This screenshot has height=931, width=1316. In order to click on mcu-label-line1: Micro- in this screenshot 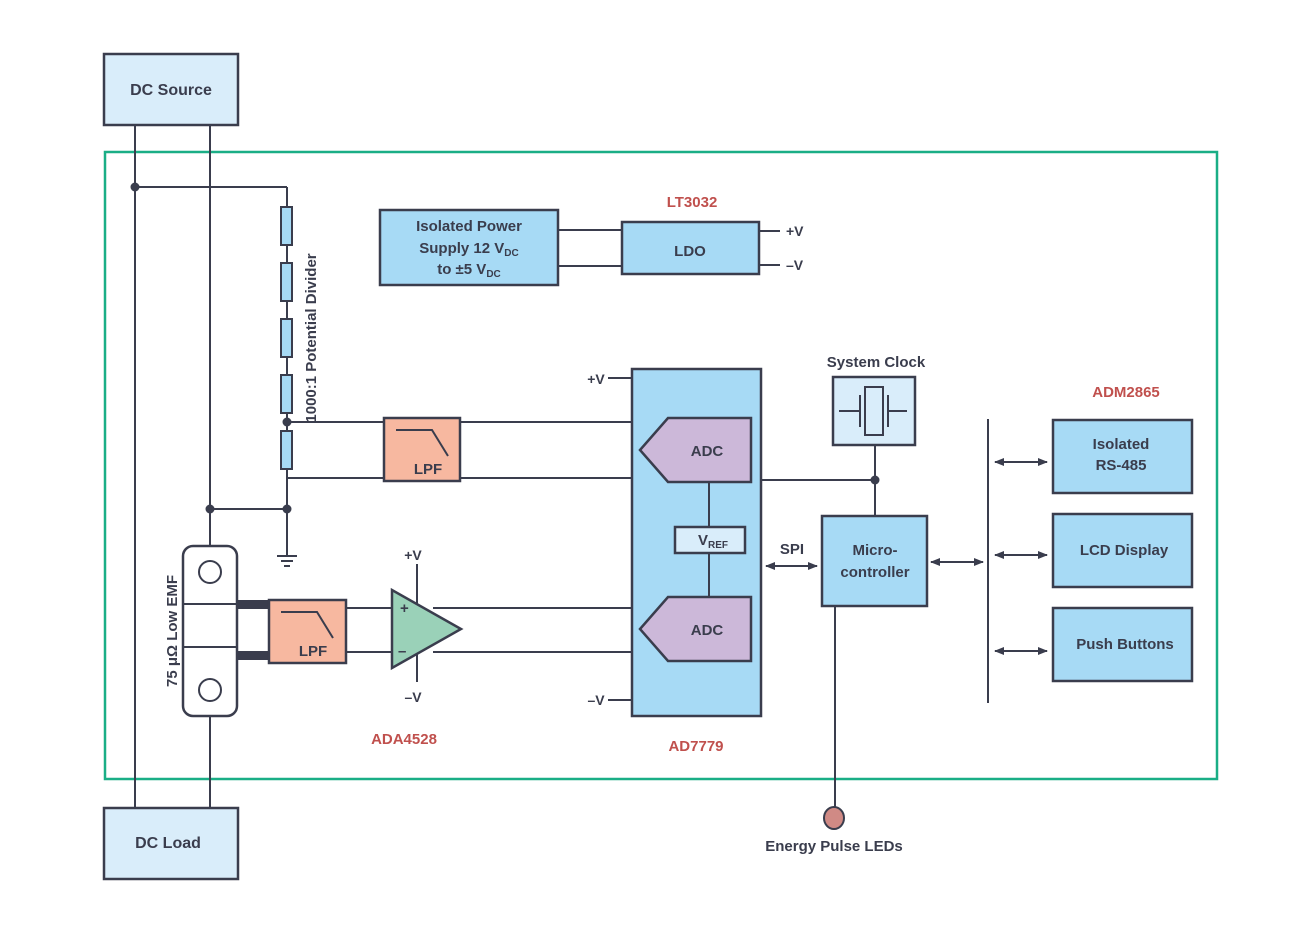, I will do `click(875, 550)`.